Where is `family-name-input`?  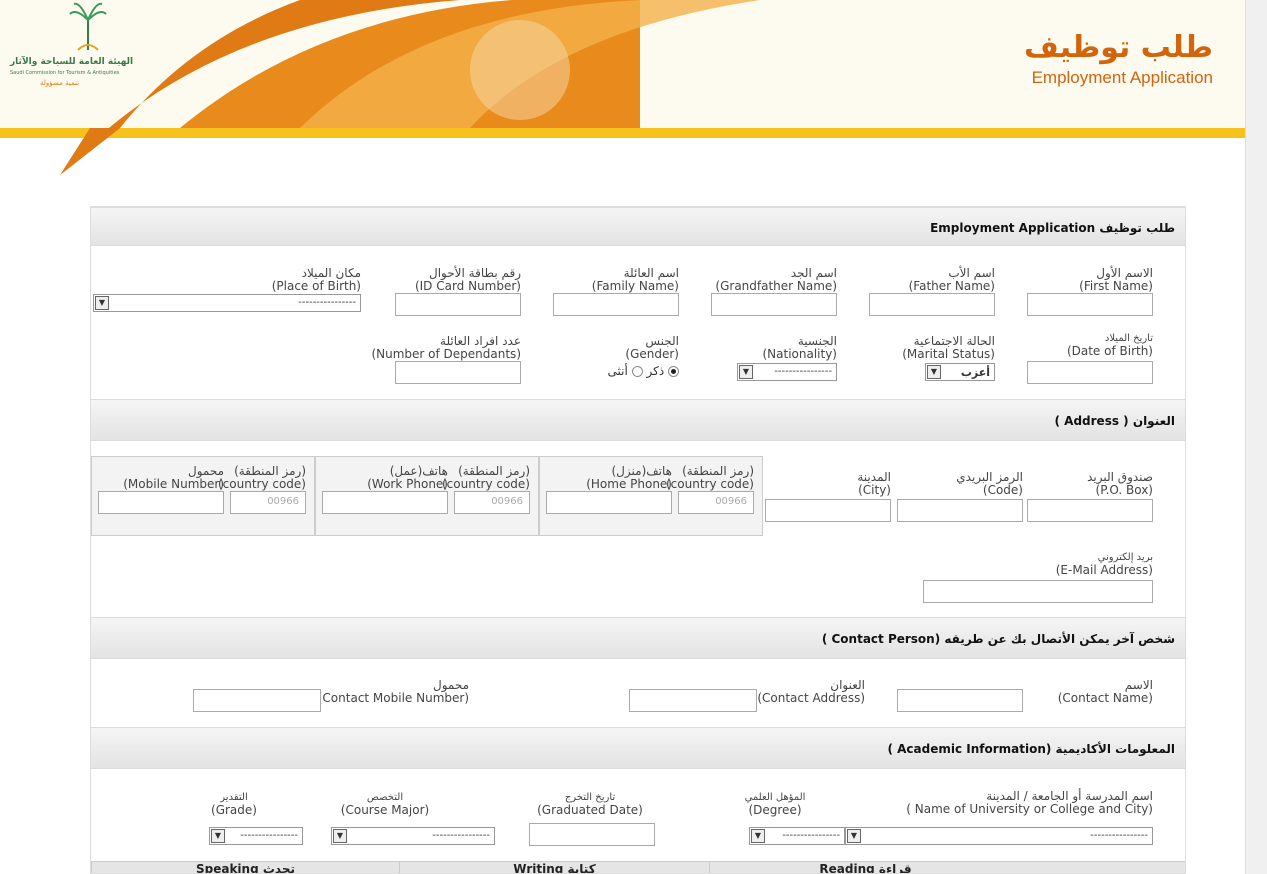
family-name-input is located at coordinates (616, 304).